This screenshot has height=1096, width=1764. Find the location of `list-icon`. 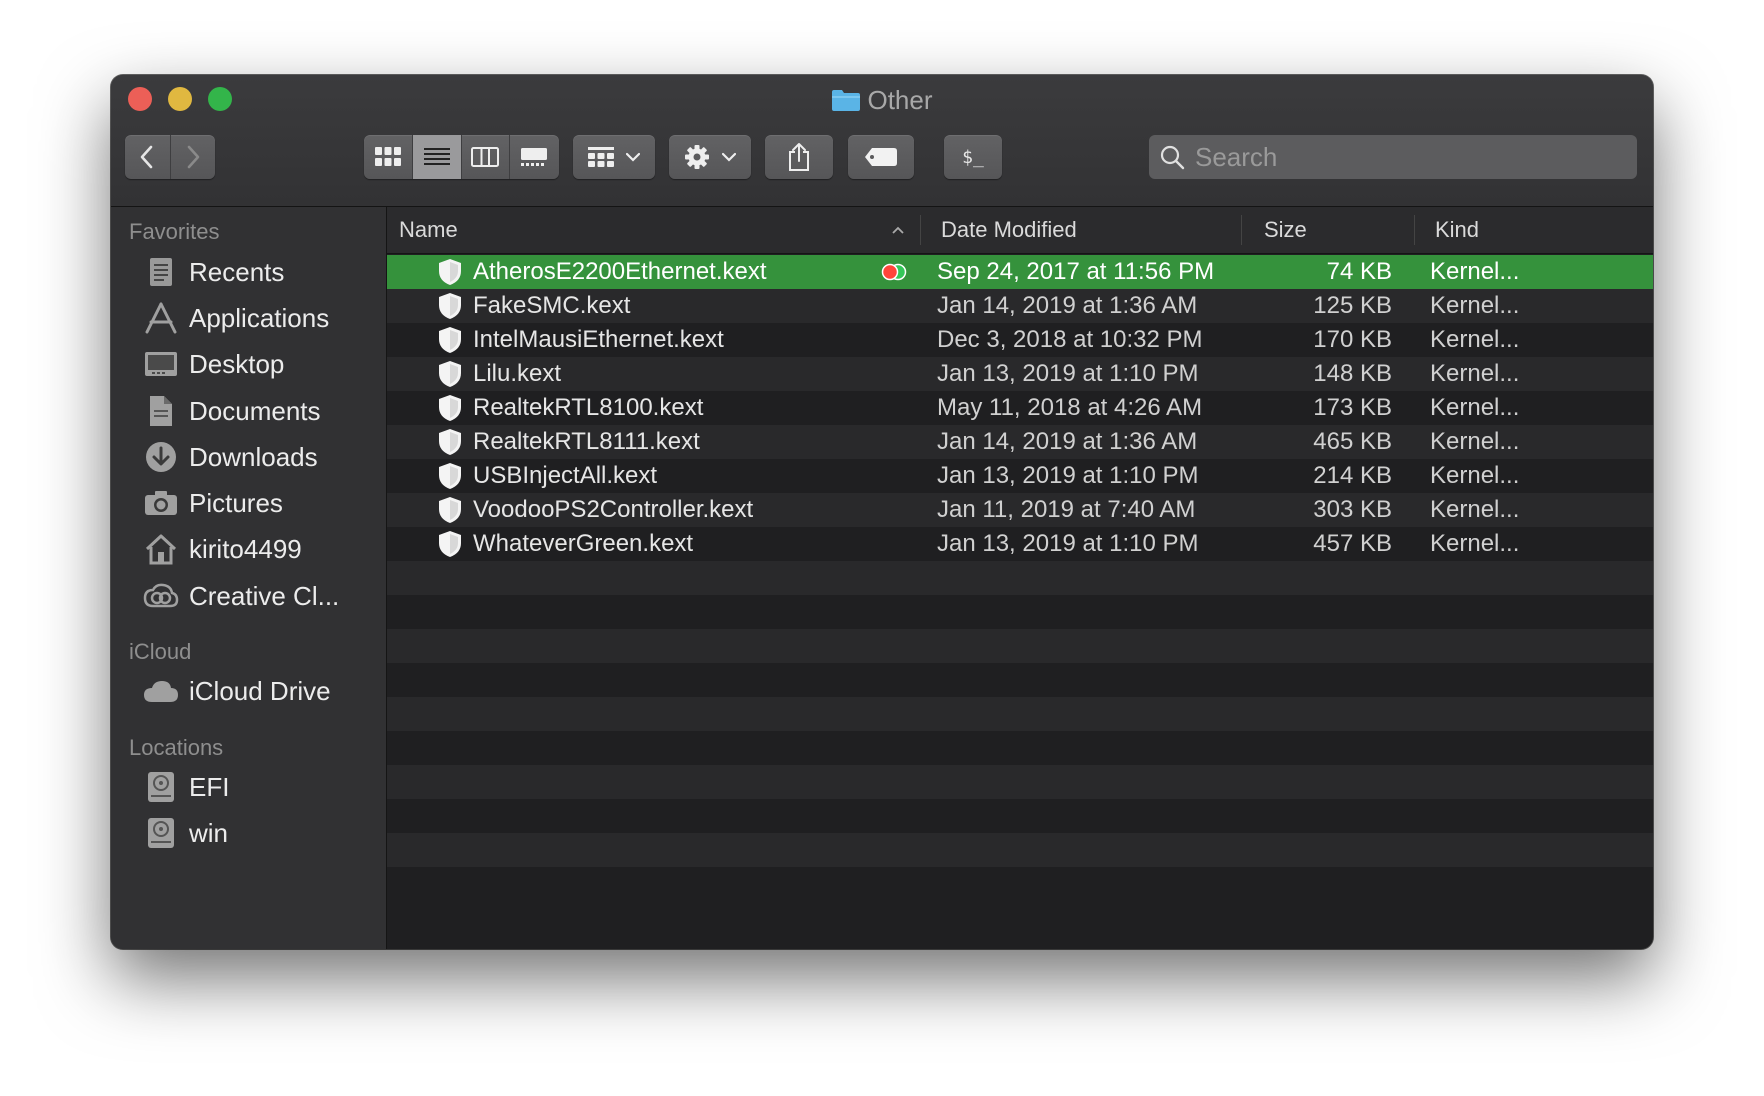

list-icon is located at coordinates (436, 156).